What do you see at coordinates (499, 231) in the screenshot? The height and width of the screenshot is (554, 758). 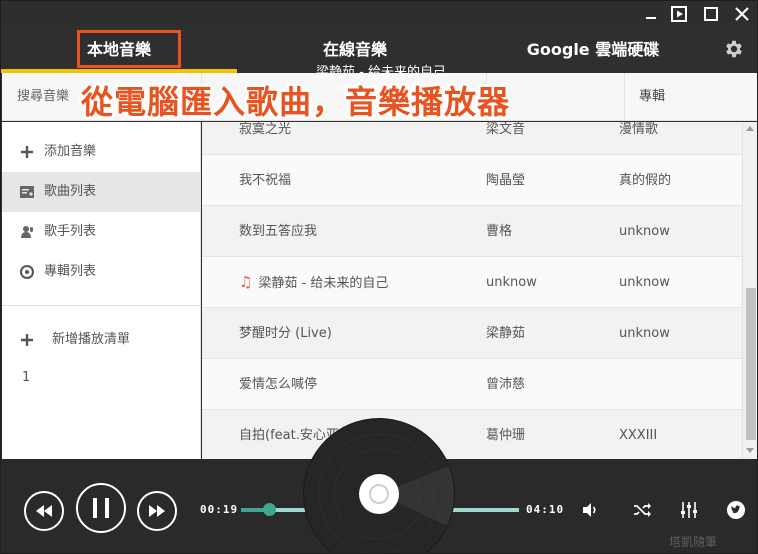 I see `song-artist: 曹格` at bounding box center [499, 231].